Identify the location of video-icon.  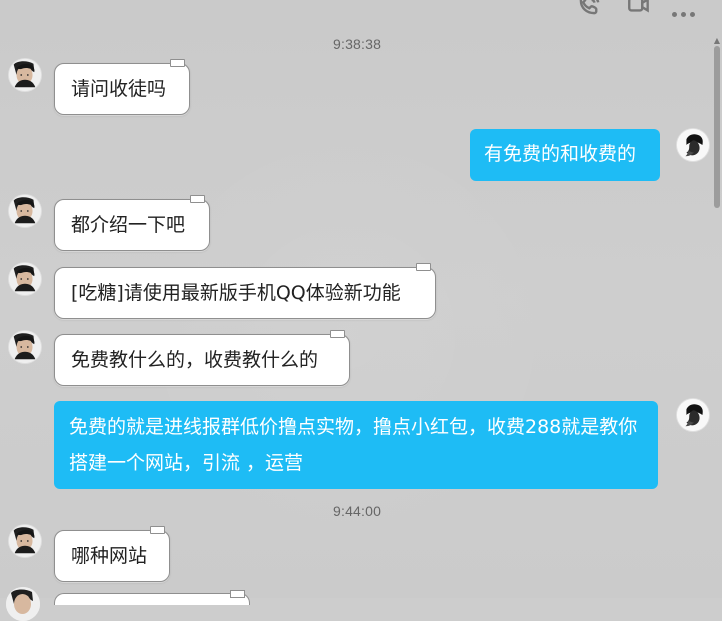
(638, 6).